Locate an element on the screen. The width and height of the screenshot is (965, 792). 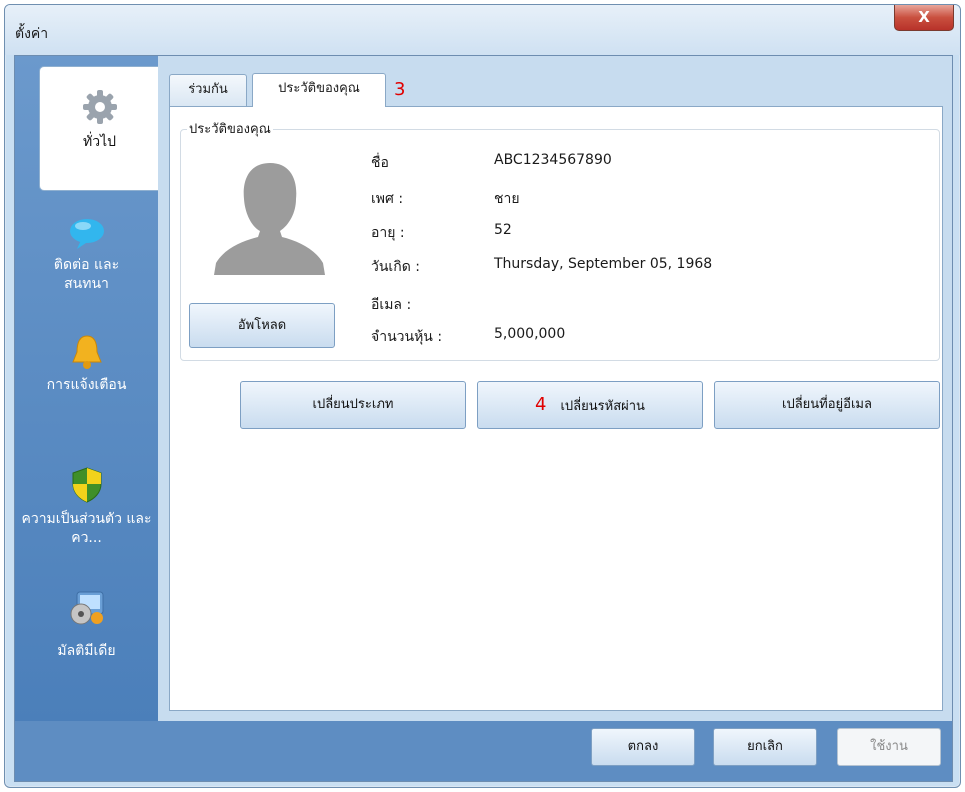
bell-icon is located at coordinates (86, 352).